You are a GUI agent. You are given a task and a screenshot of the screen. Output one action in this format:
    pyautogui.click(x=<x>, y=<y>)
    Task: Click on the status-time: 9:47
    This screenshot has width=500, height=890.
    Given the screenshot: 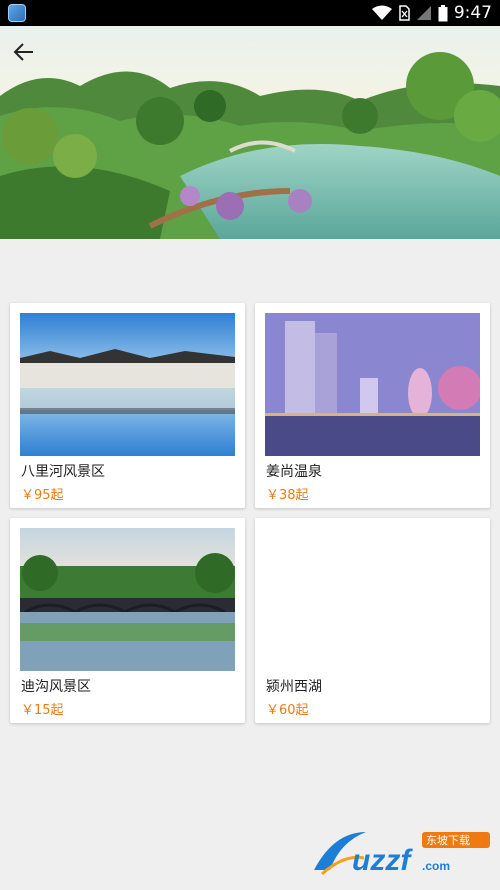 What is the action you would take?
    pyautogui.click(x=472, y=13)
    